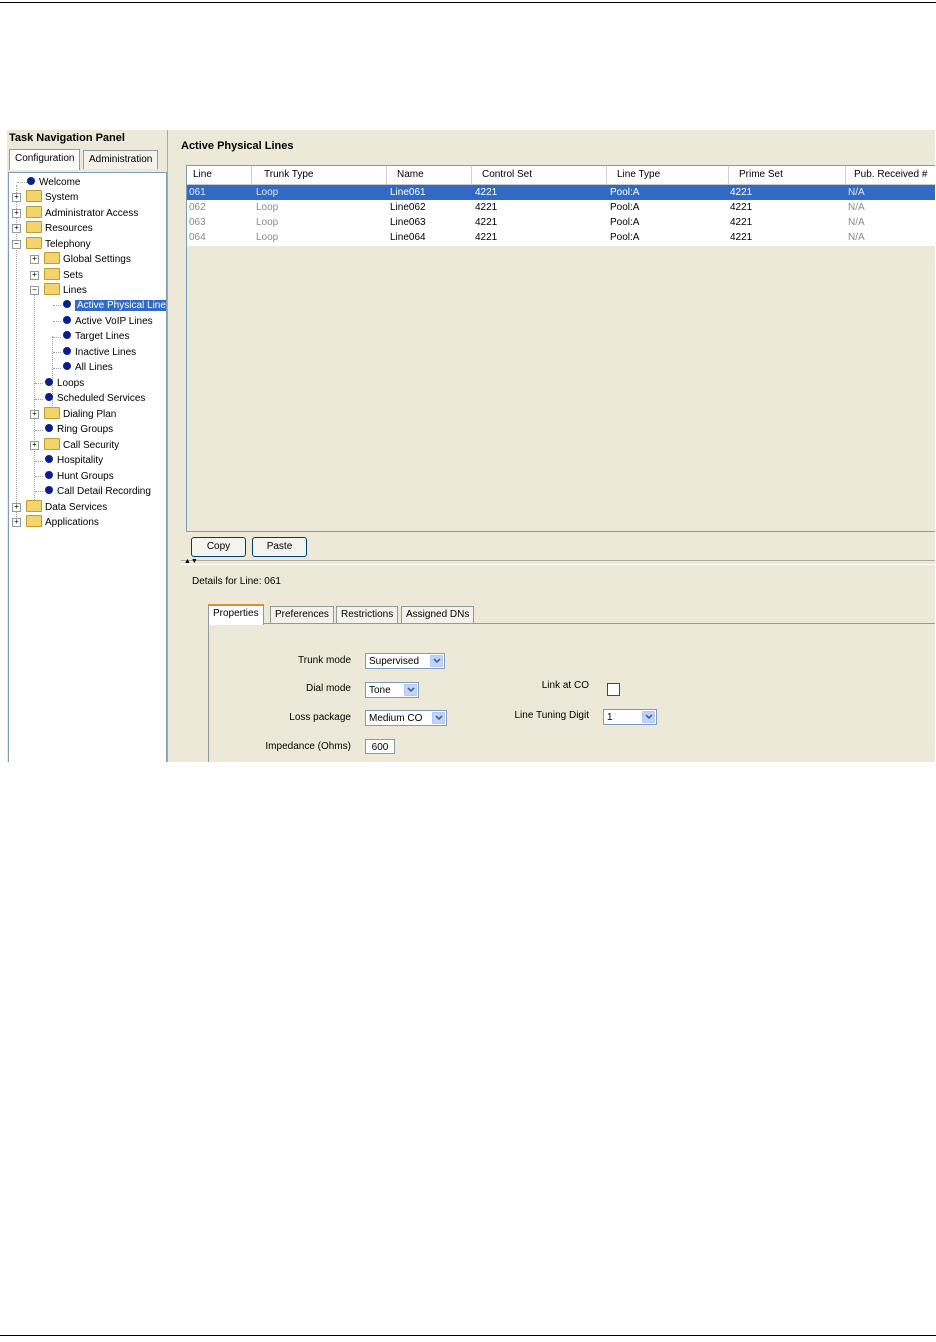 This screenshot has width=936, height=1342. Describe the element at coordinates (85, 476) in the screenshot. I see `tree-item-label: Hunt Groups` at that location.